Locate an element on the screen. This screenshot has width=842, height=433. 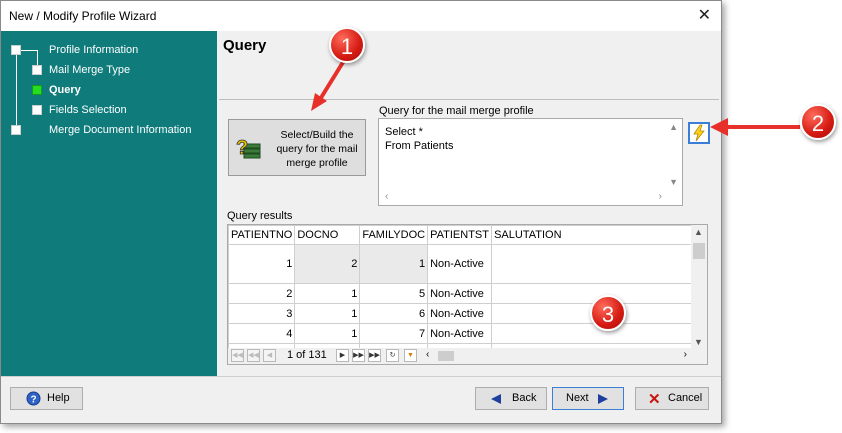
step-profile-information: Profile Information is located at coordinates (93, 50).